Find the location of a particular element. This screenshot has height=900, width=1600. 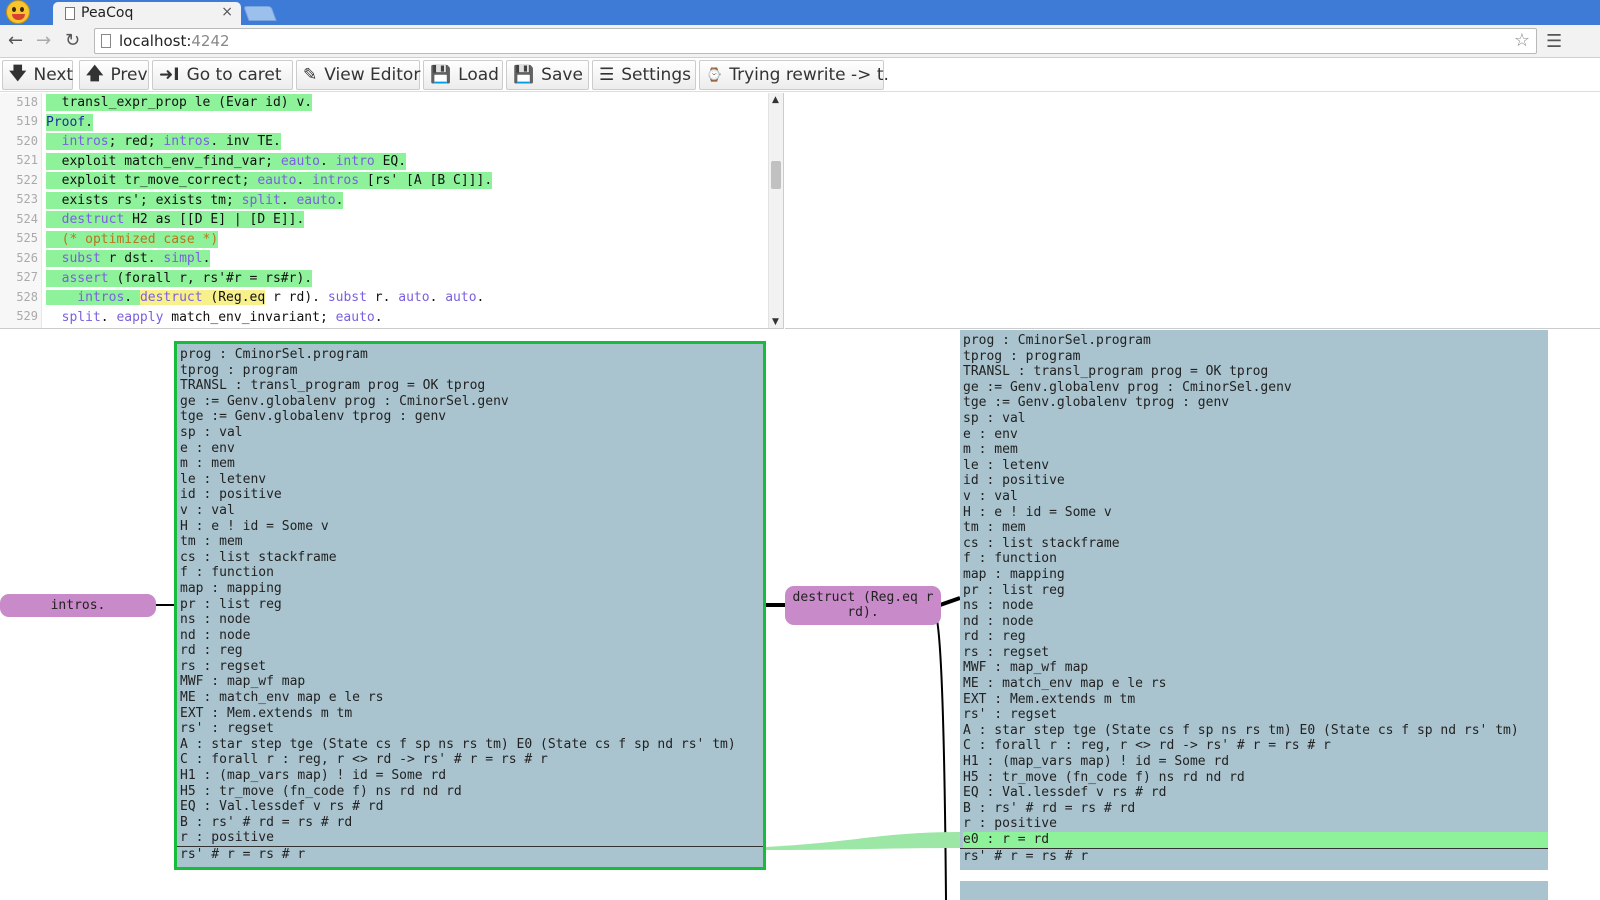

scroll-up-icon: ▲ is located at coordinates (775, 100).